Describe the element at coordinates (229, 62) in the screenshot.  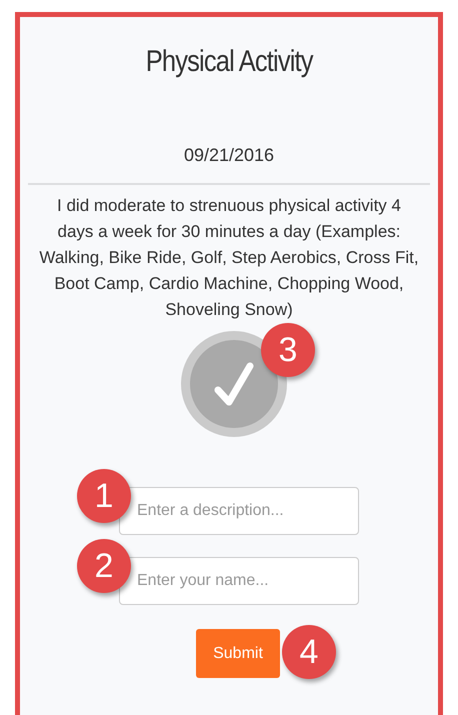
I see `page-title: Physical Activity` at that location.